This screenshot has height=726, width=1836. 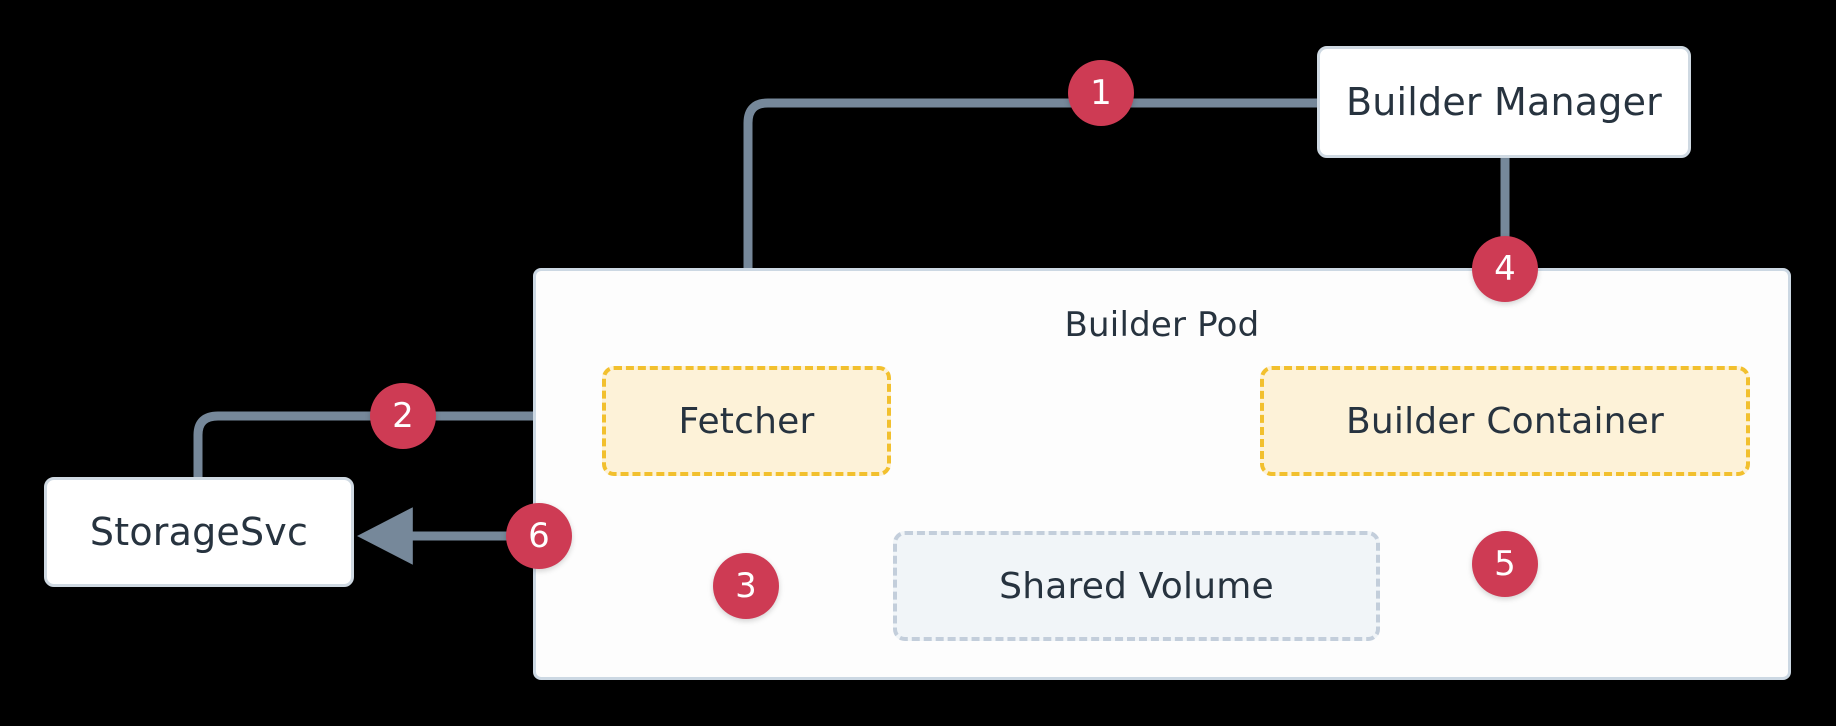 I want to click on step-badge-2: 2, so click(x=403, y=416).